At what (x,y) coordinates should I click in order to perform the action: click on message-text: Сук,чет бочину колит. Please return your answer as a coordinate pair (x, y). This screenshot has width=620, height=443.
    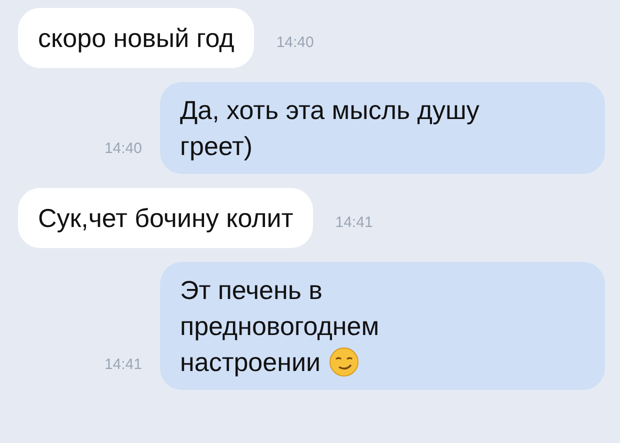
    Looking at the image, I should click on (166, 218).